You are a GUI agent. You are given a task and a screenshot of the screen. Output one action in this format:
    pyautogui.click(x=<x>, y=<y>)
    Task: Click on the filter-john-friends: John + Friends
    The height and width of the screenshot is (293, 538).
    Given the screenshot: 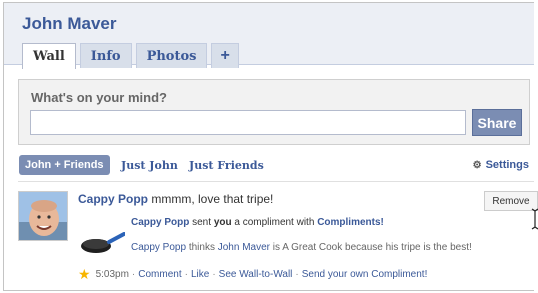 What is the action you would take?
    pyautogui.click(x=64, y=165)
    